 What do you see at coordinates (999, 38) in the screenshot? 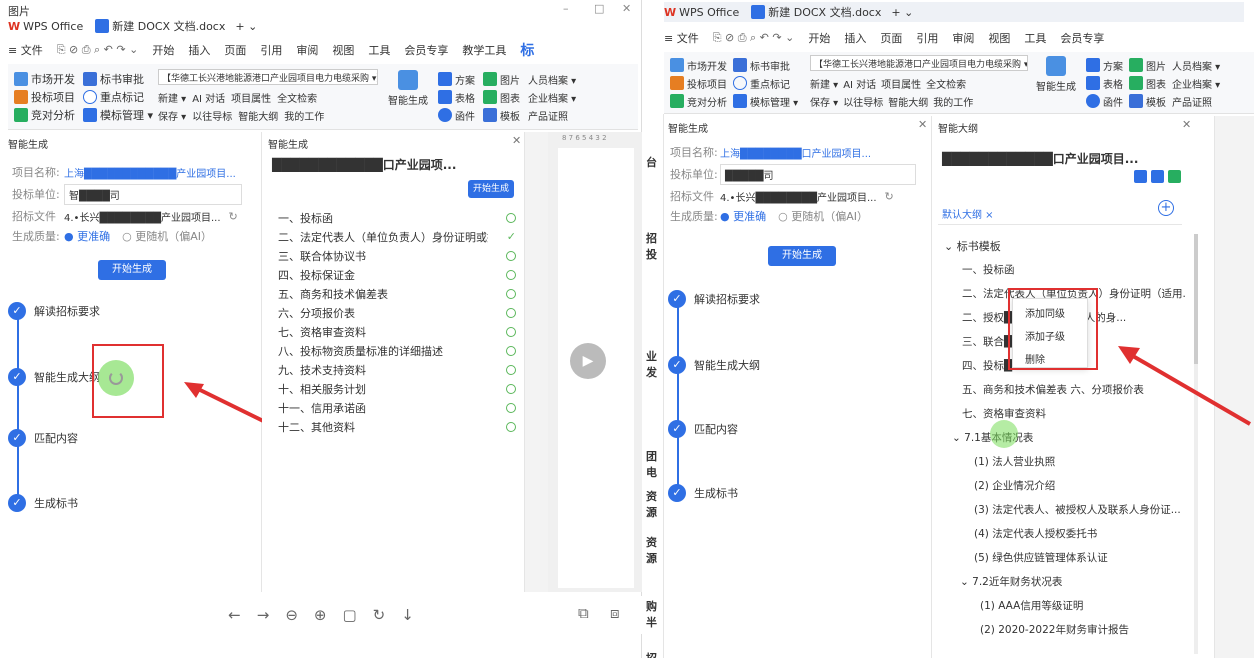
I see `menu-view: 视图` at bounding box center [999, 38].